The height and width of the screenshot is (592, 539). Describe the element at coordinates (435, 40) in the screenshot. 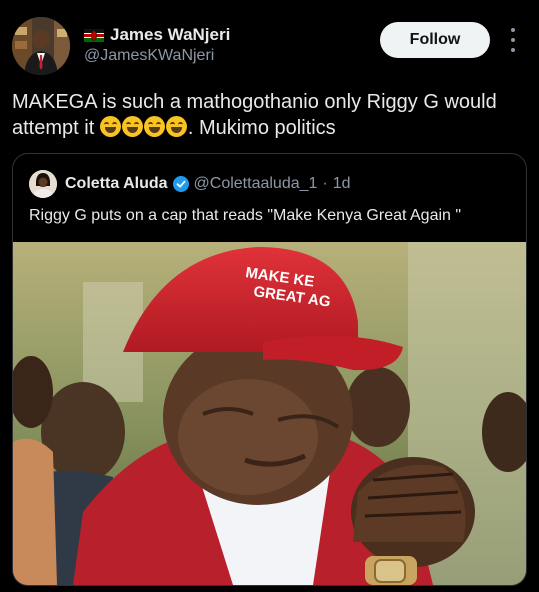

I see `follow-button: Follow` at that location.